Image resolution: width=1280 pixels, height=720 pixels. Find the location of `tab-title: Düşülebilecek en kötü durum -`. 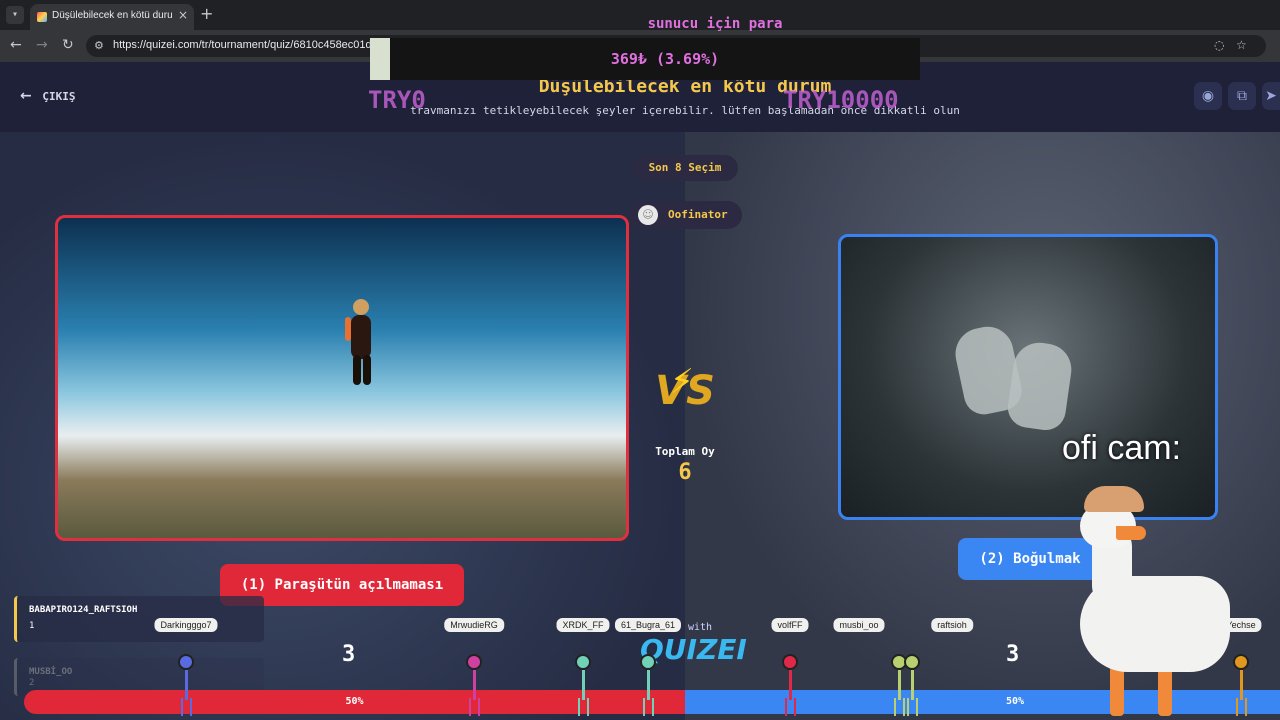

tab-title: Düşülebilecek en kötü durum - is located at coordinates (112, 15).